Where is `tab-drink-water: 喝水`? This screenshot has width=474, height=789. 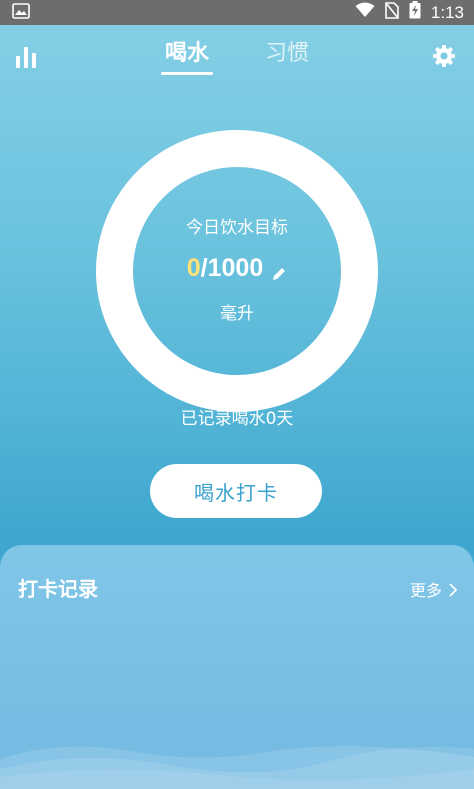 tab-drink-water: 喝水 is located at coordinates (187, 55).